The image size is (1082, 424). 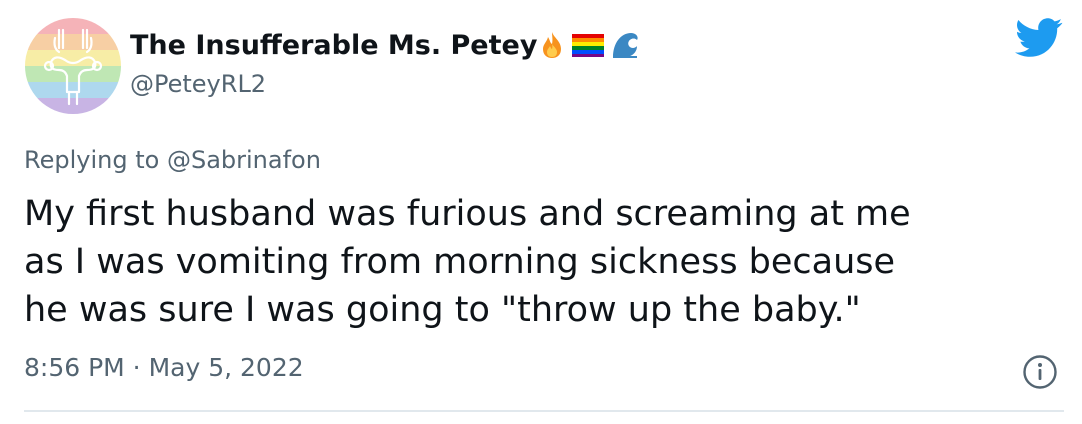 I want to click on fire-emoji-icon, so click(x=552, y=45).